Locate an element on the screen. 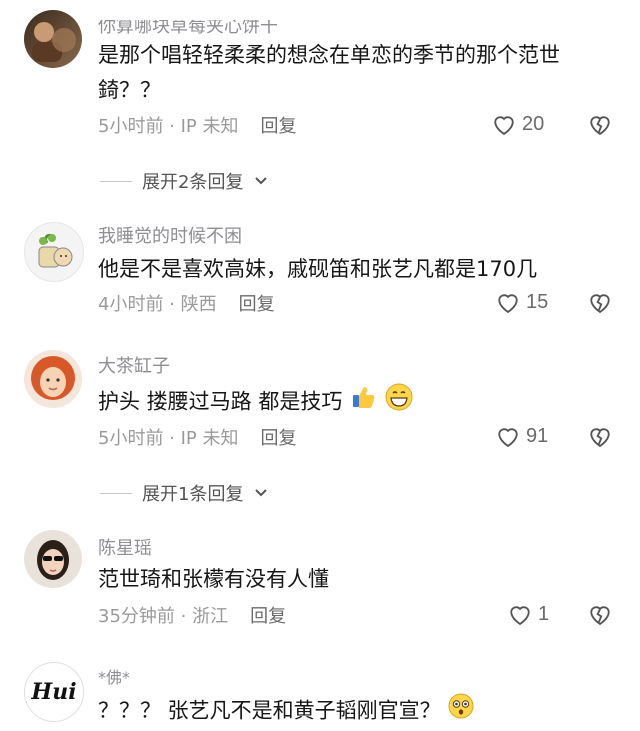  comment-text: 他是不是喜欢高妹，戚砚笛和张艺凡都是170几 is located at coordinates (318, 269).